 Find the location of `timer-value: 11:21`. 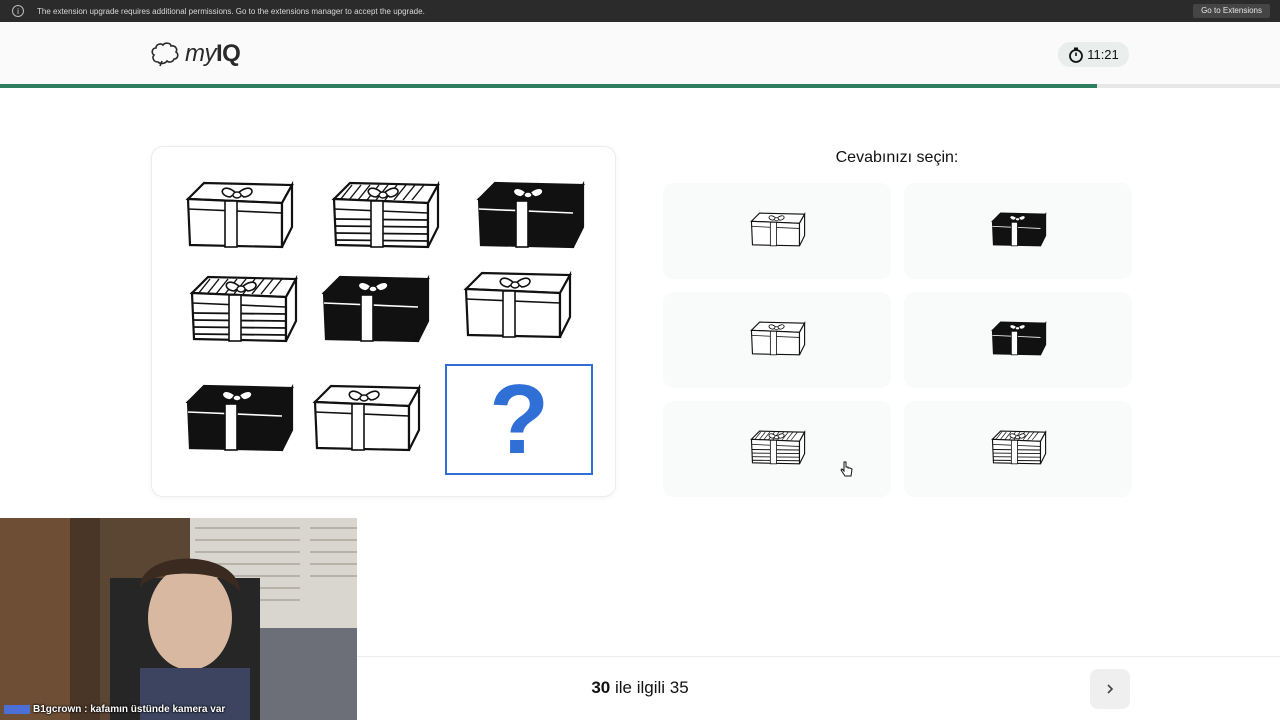

timer-value: 11:21 is located at coordinates (1103, 54).